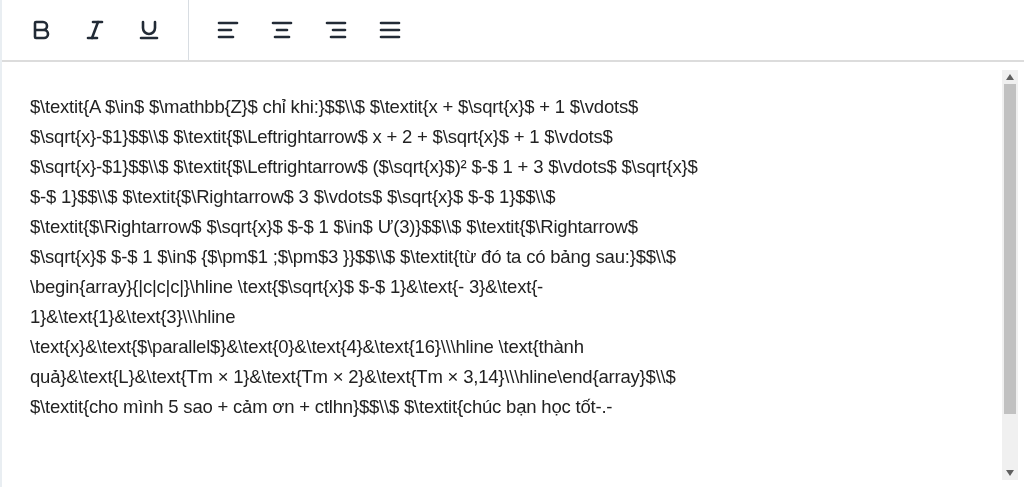 Image resolution: width=1024 pixels, height=487 pixels. Describe the element at coordinates (321, 407) in the screenshot. I see `editor-text-line: $\textit{cho mình 5 sao + cảm ơn + ctlhn}$$\\$ $\textit{chúc bạn học tốt-.-` at that location.